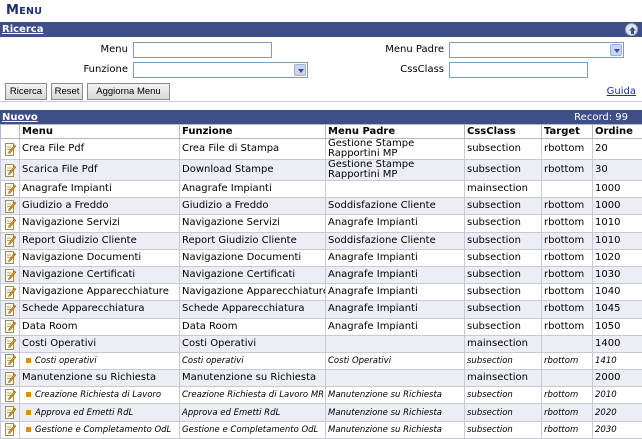  Describe the element at coordinates (617, 170) in the screenshot. I see `cell-ordine: 30` at that location.